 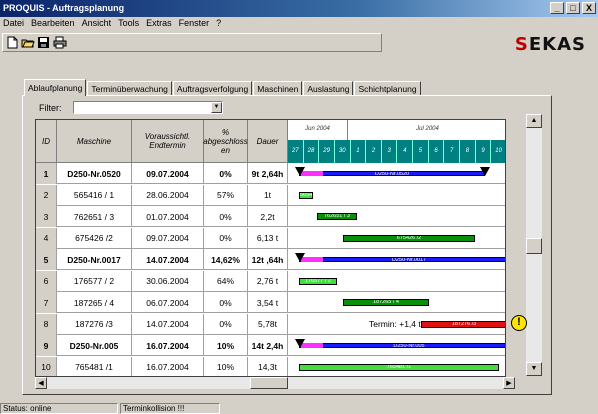 What do you see at coordinates (463, 324) in the screenshot?
I see `gantt-task-bar: 187276 /3` at bounding box center [463, 324].